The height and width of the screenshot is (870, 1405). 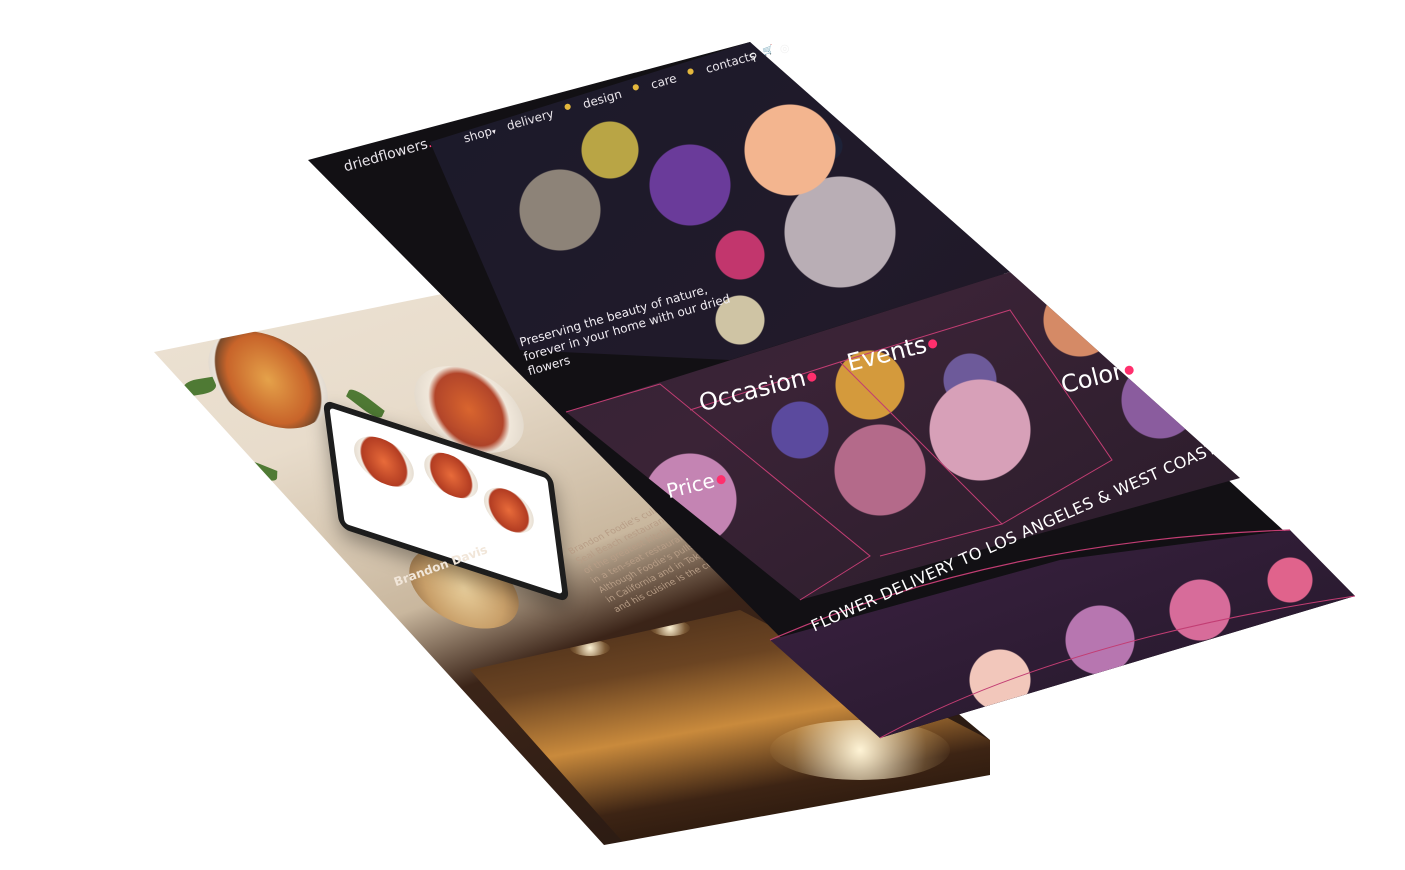 What do you see at coordinates (784, 48) in the screenshot?
I see `account-icon: ◎` at bounding box center [784, 48].